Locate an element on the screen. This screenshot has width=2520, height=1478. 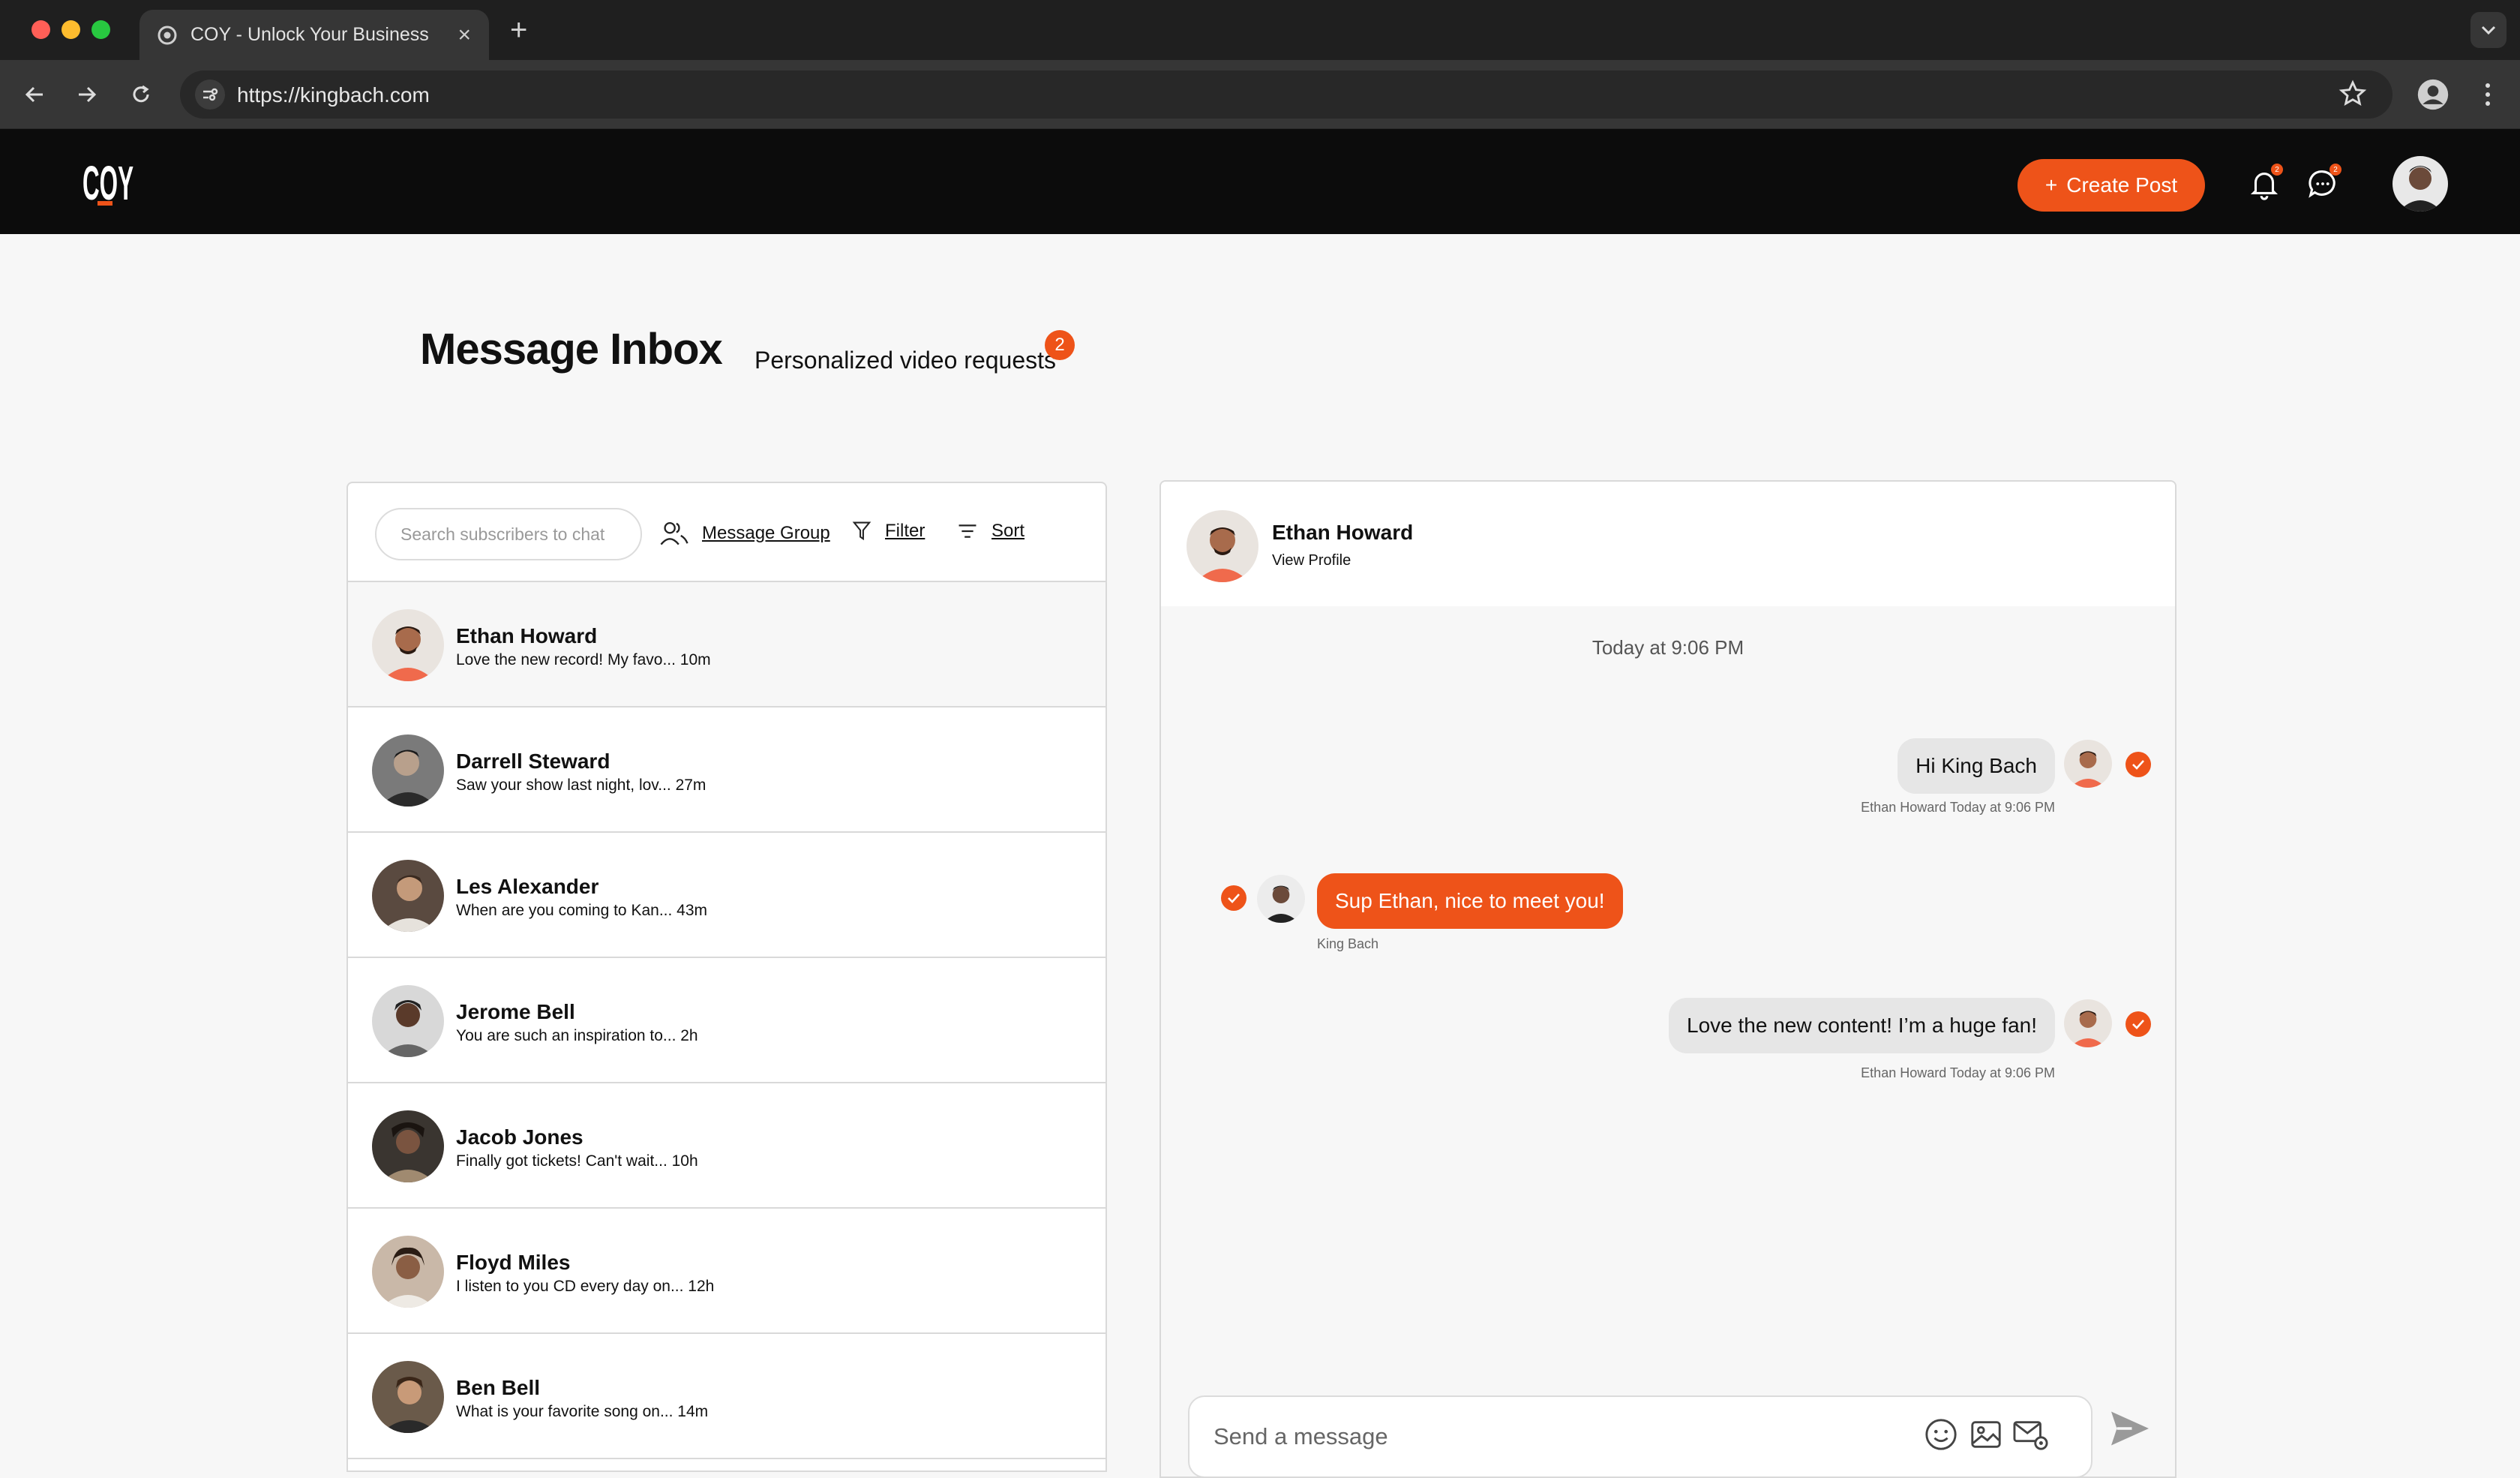
back-button is located at coordinates (35, 95).